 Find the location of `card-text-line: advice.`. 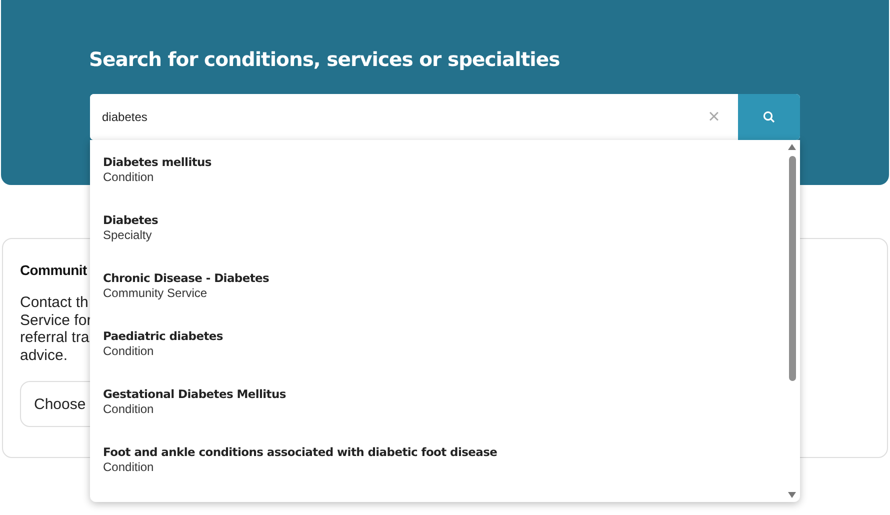

card-text-line: advice. is located at coordinates (44, 355).